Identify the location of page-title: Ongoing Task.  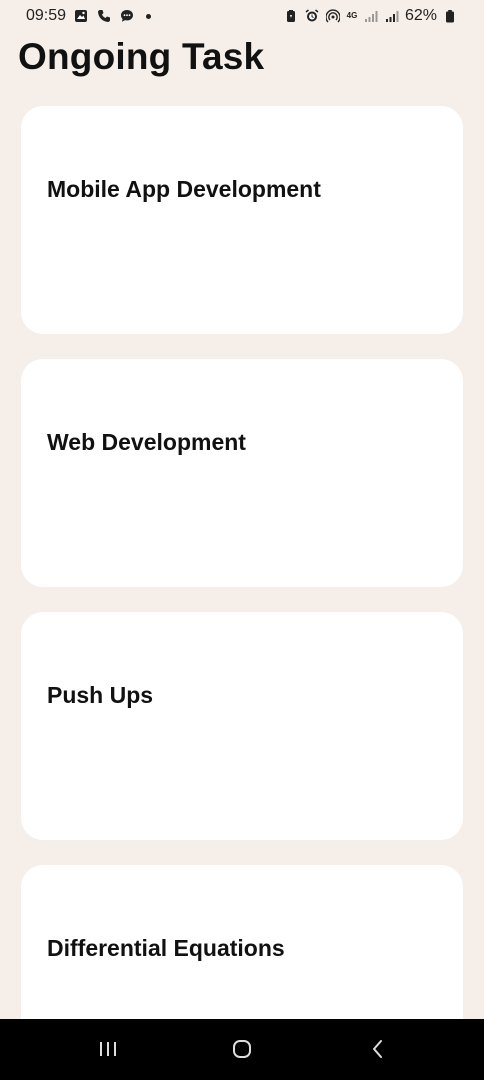
(141, 56).